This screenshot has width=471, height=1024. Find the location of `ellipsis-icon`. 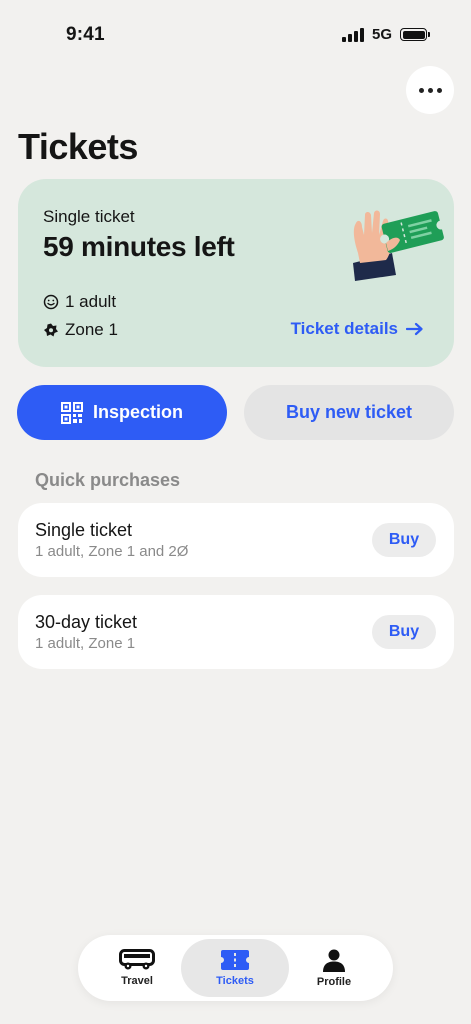

ellipsis-icon is located at coordinates (421, 90).